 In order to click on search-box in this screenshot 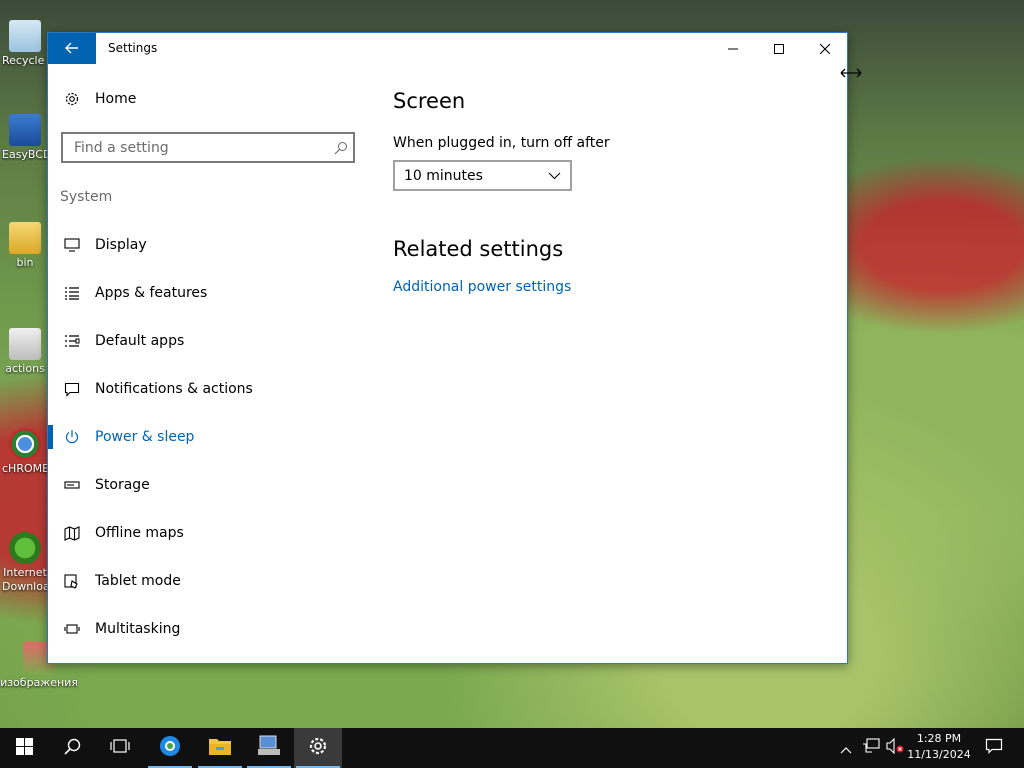, I will do `click(208, 147)`.